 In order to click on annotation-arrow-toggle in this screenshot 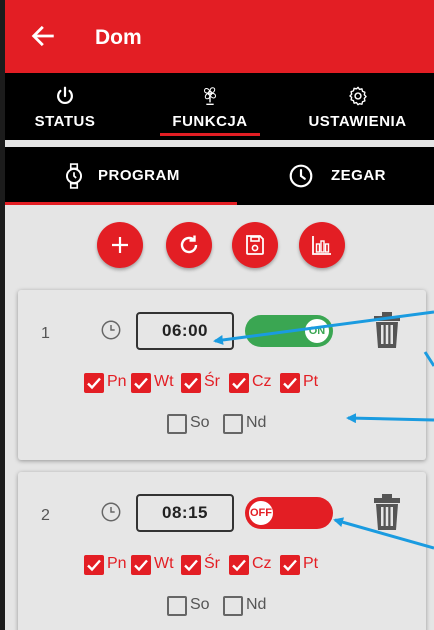, I will do `click(383, 533)`.